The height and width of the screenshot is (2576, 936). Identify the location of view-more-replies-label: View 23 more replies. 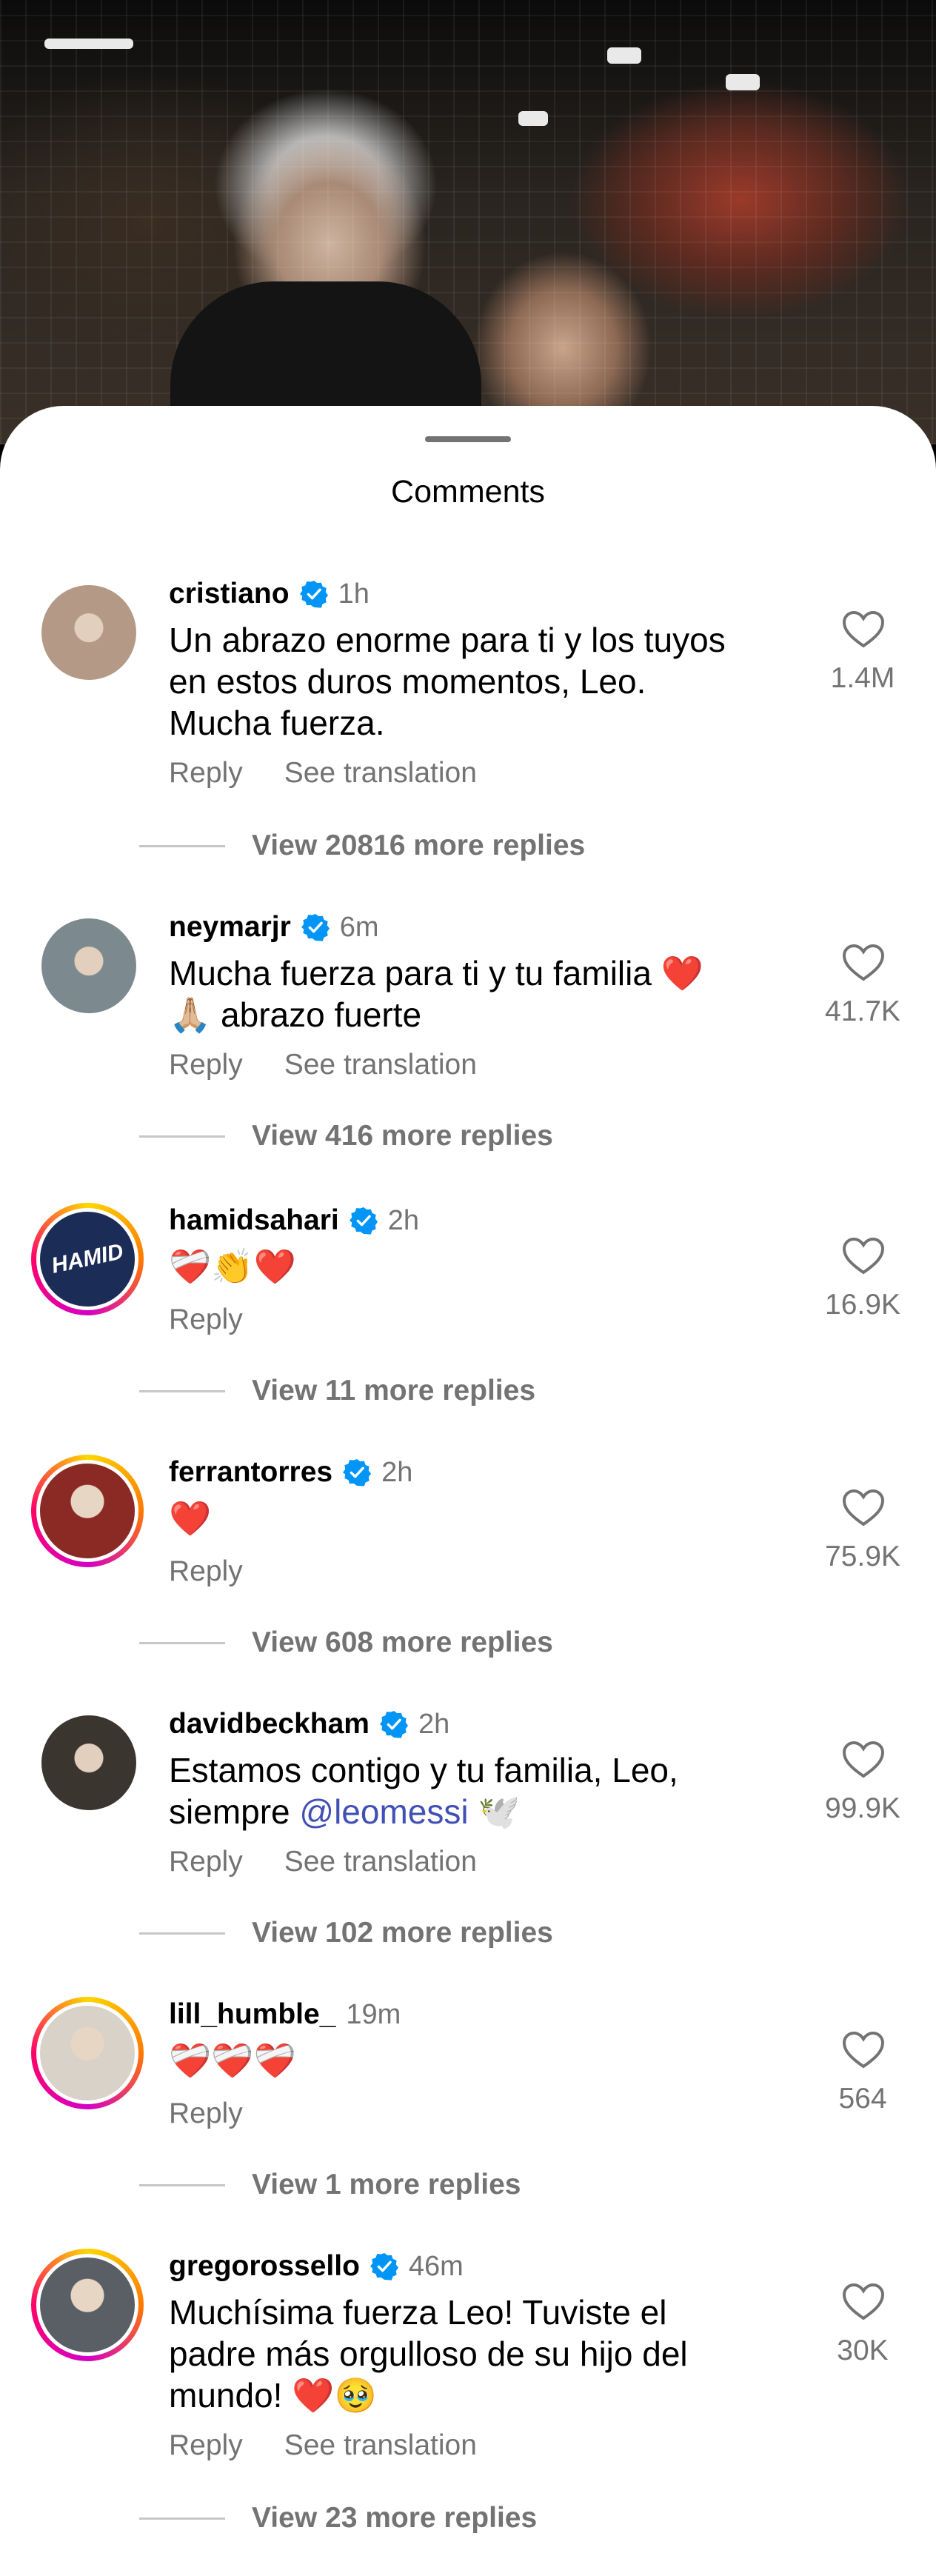
(395, 2518).